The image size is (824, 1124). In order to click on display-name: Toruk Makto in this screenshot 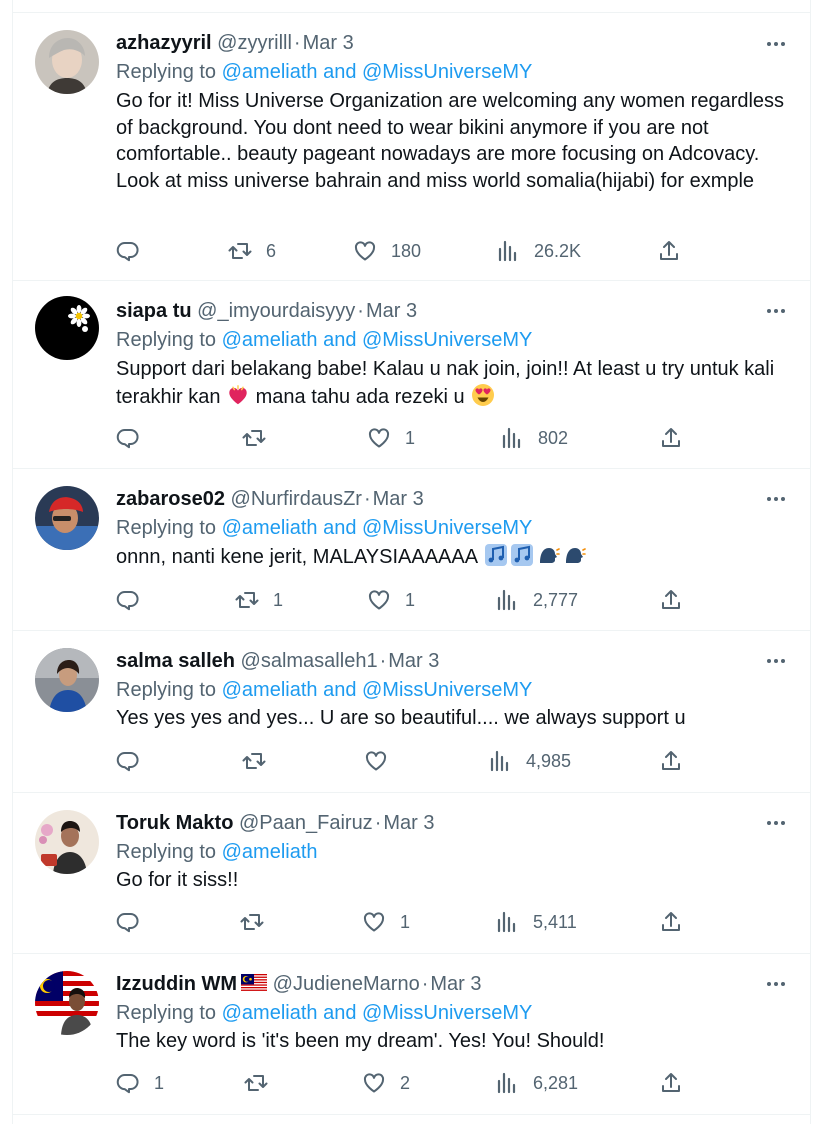, I will do `click(174, 823)`.